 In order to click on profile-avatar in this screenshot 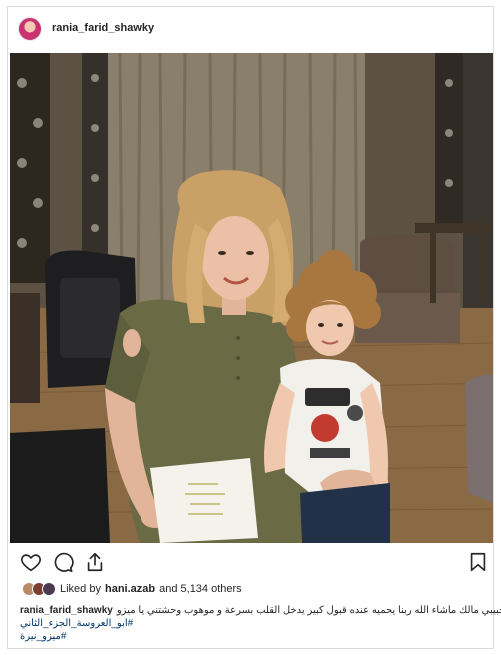, I will do `click(30, 29)`.